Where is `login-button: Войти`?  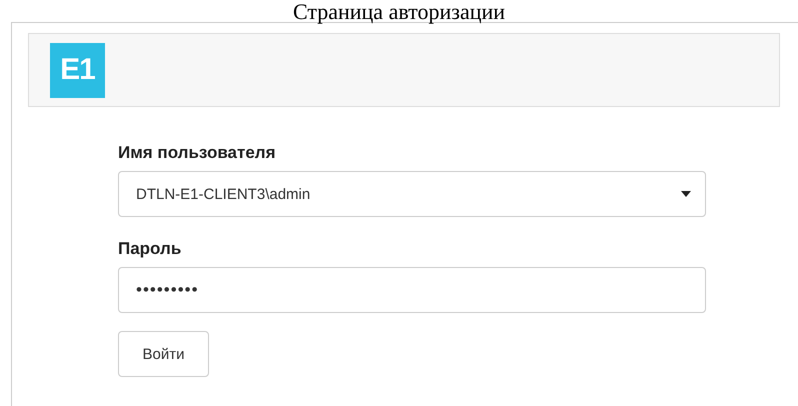
login-button: Войти is located at coordinates (163, 354).